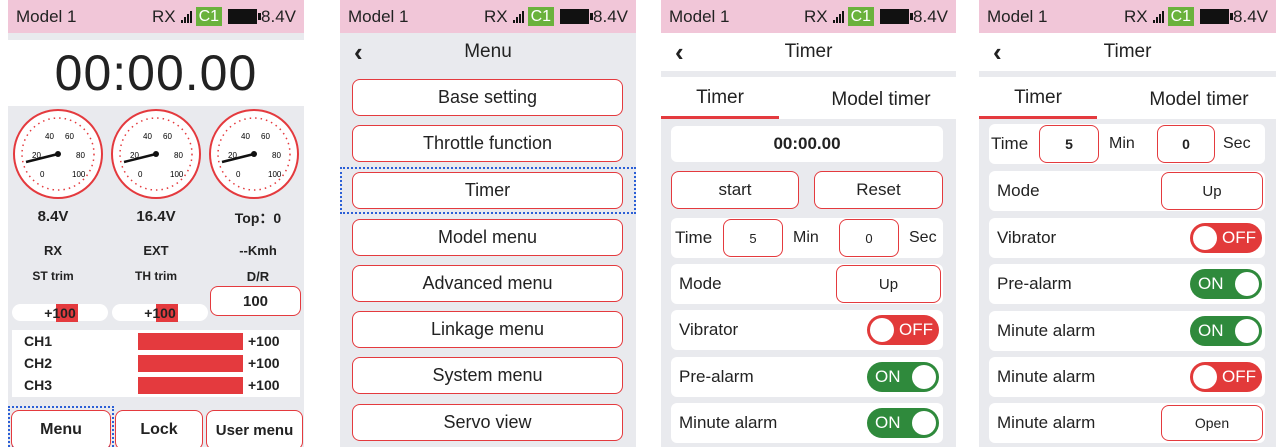 Image resolution: width=1281 pixels, height=447 pixels. Describe the element at coordinates (53, 216) in the screenshot. I see `rx-voltage-value: 8.4V` at that location.